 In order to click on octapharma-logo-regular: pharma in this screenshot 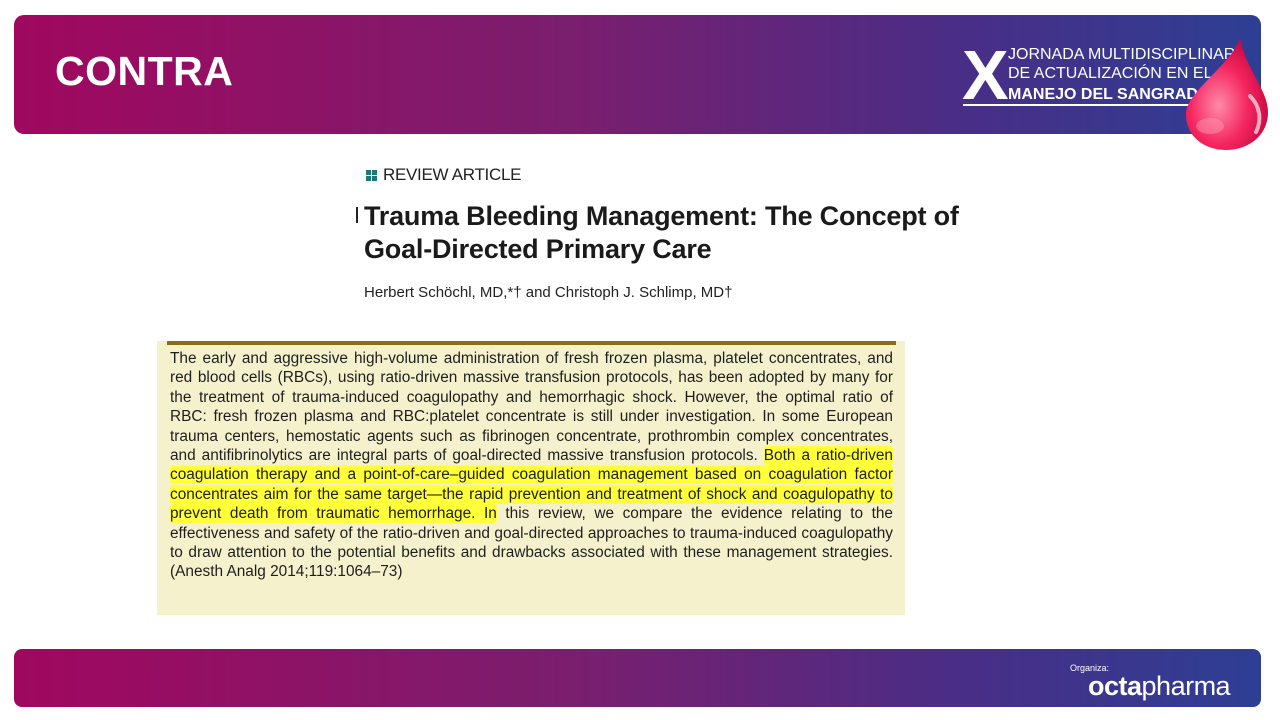, I will do `click(1186, 686)`.